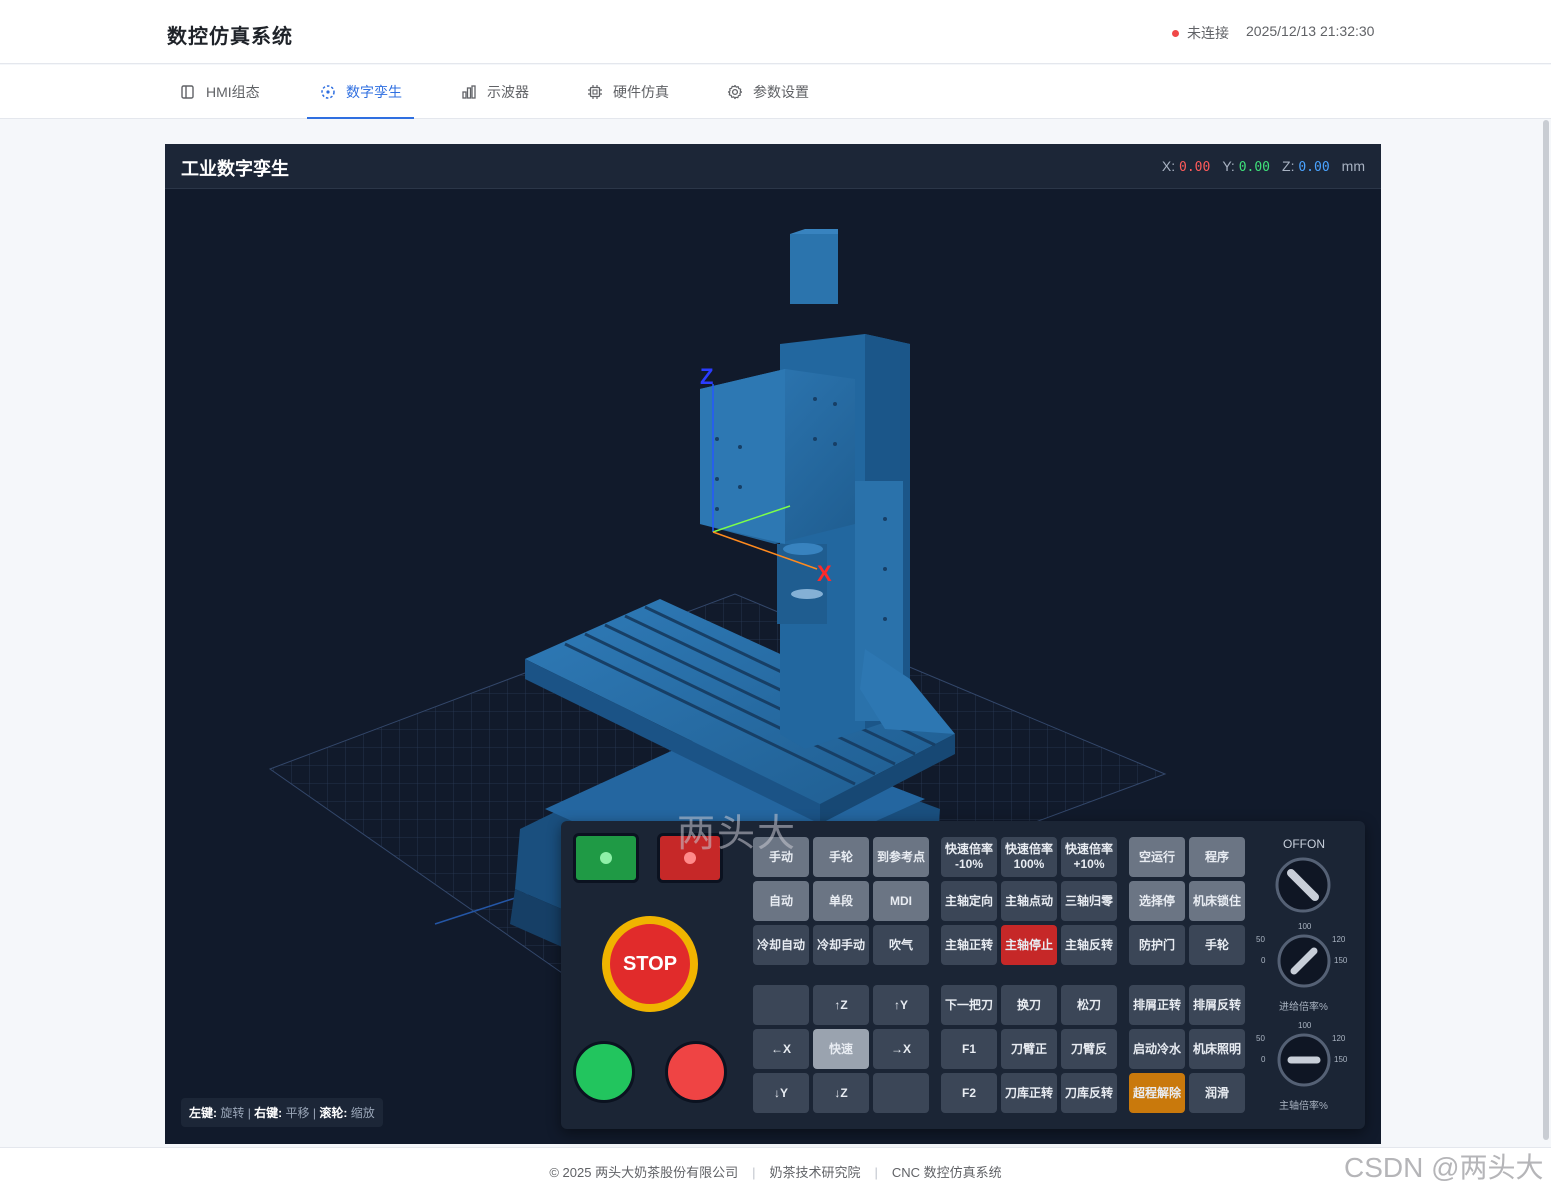  I want to click on x-coord-label: X:, so click(1168, 166).